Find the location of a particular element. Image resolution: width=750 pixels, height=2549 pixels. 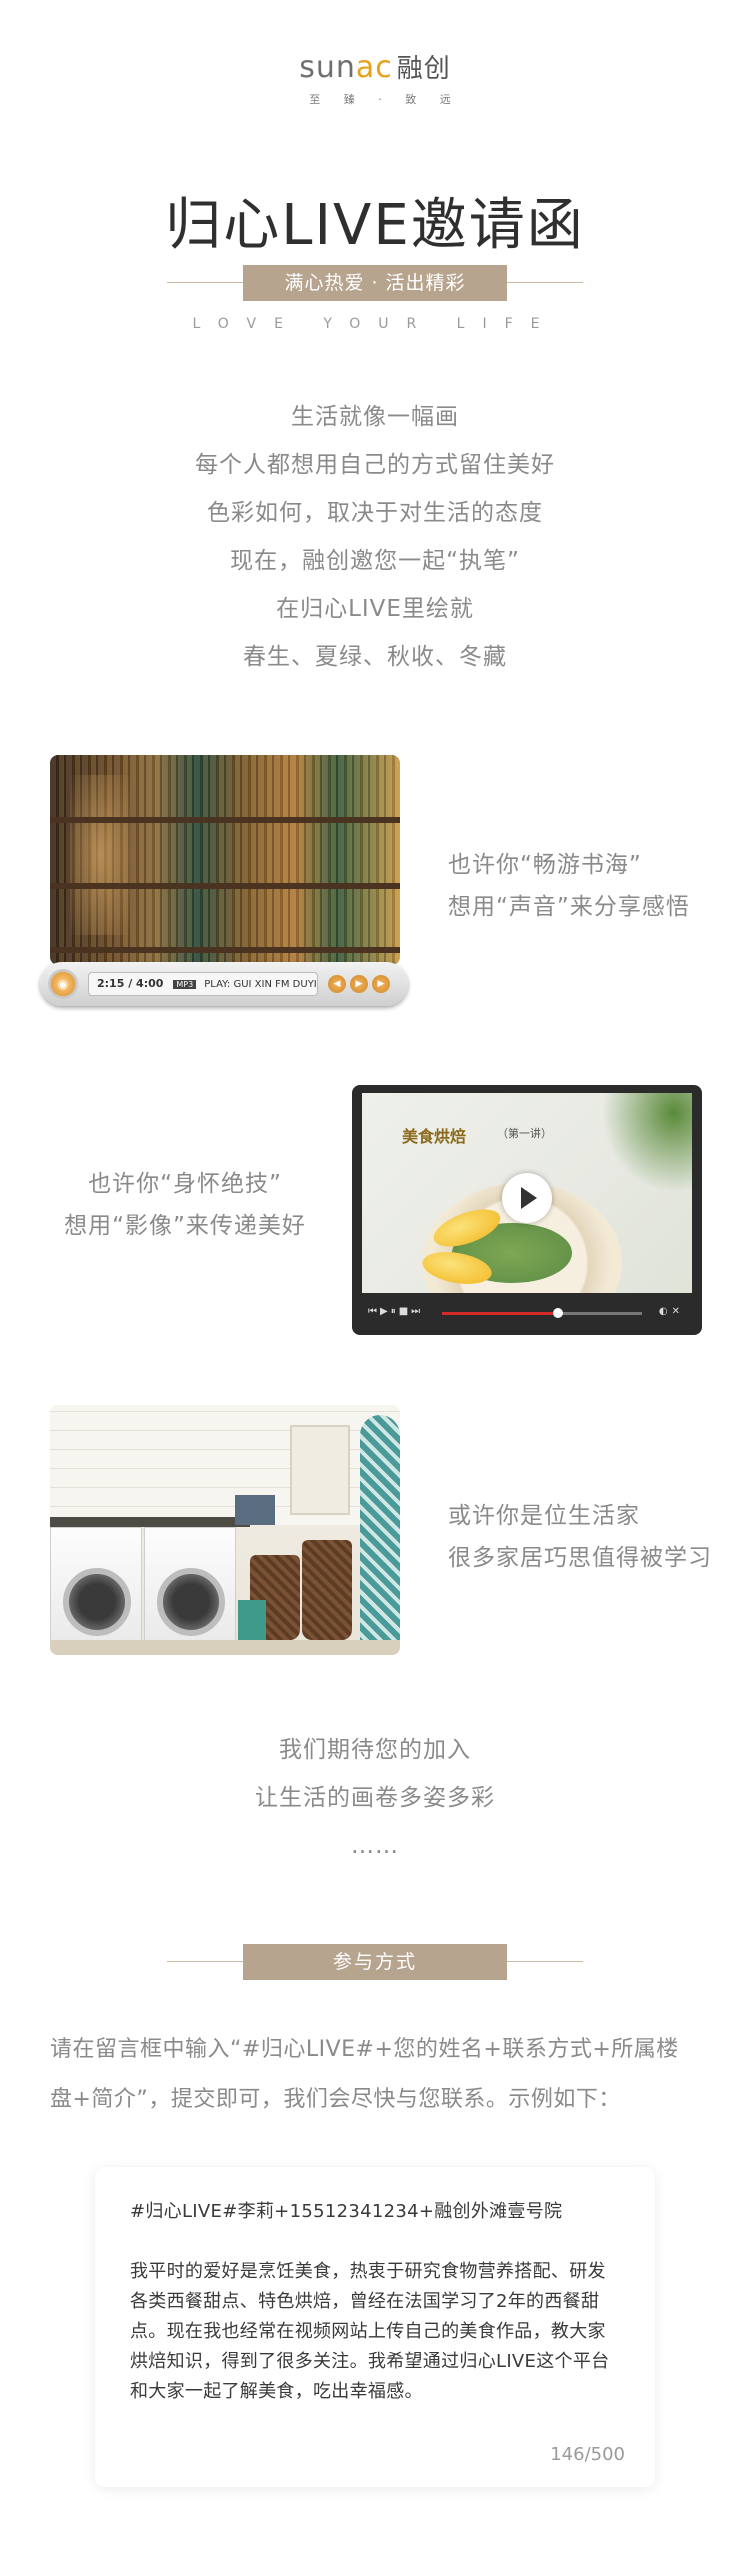

basket is located at coordinates (327, 1590).